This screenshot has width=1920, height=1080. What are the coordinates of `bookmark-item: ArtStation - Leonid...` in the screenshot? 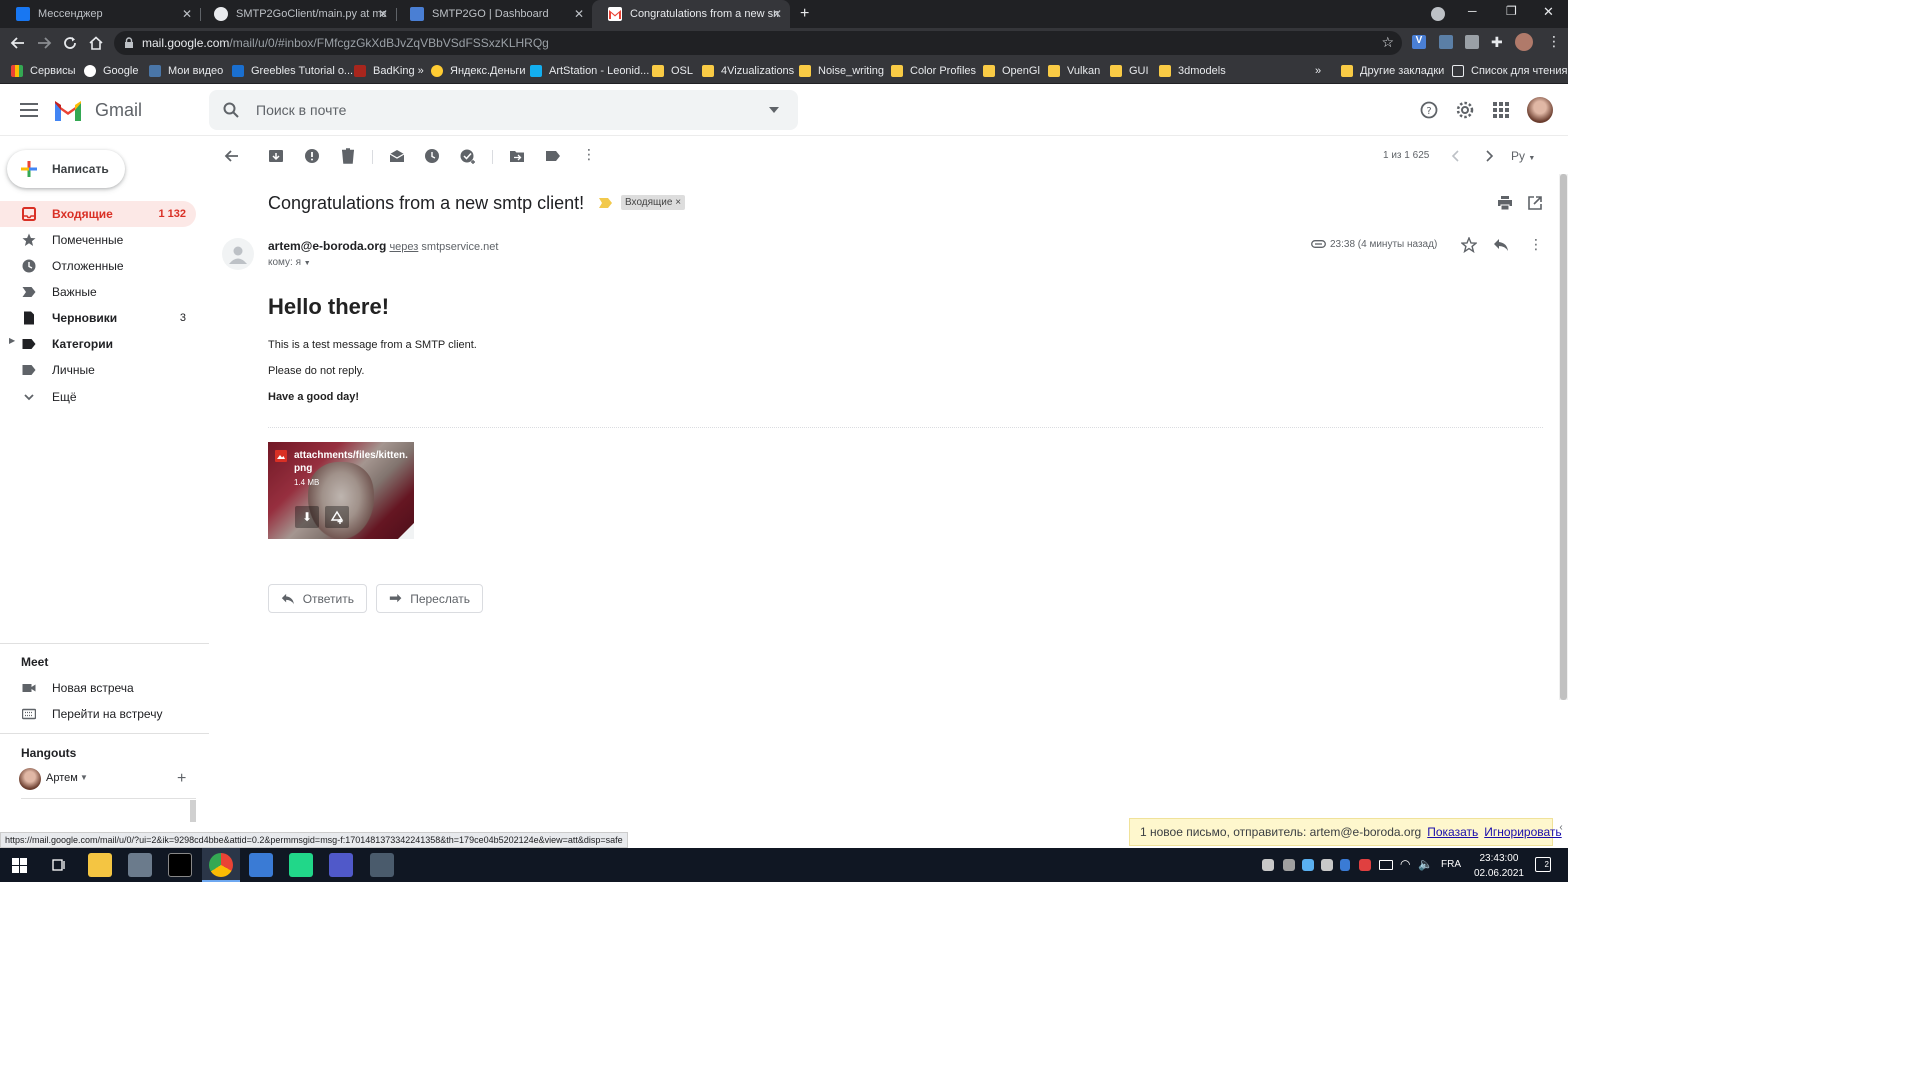 It's located at (589, 71).